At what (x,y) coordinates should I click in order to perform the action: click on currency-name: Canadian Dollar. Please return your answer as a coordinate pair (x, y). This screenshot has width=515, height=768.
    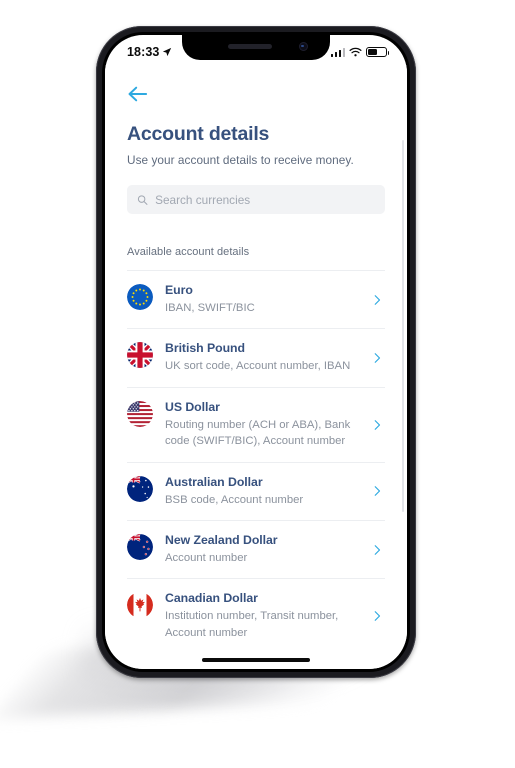
    Looking at the image, I should click on (211, 598).